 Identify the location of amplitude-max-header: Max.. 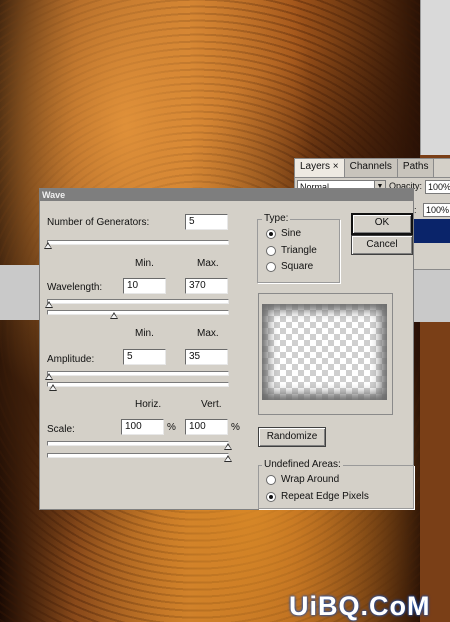
(208, 333).